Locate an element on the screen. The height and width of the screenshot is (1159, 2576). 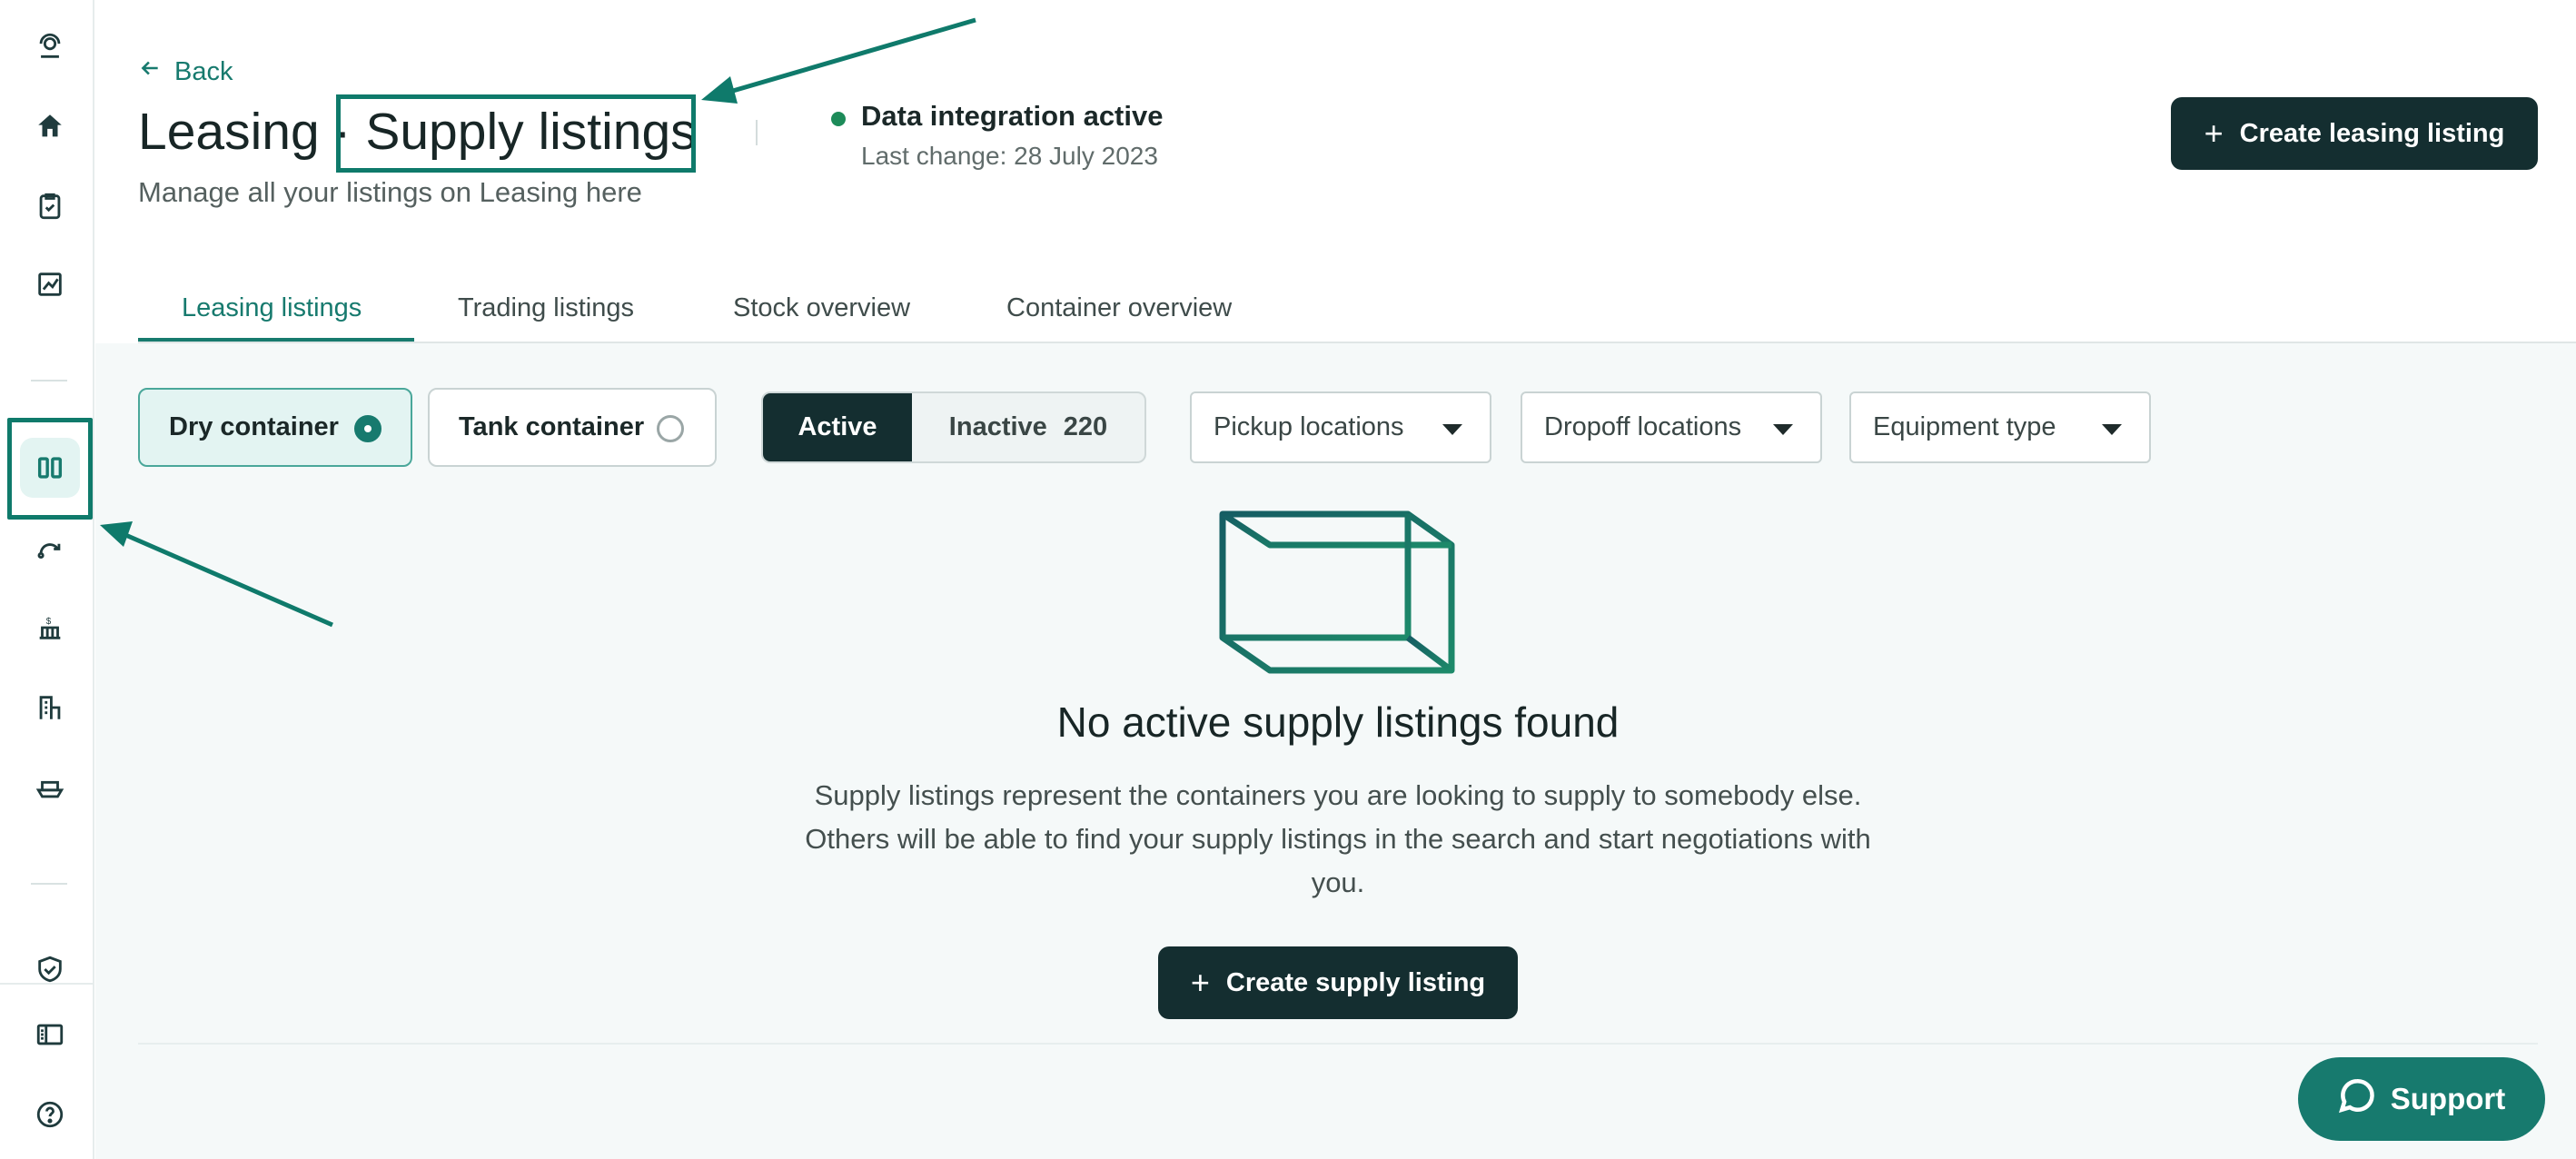
clipboard-check-icon is located at coordinates (50, 206).